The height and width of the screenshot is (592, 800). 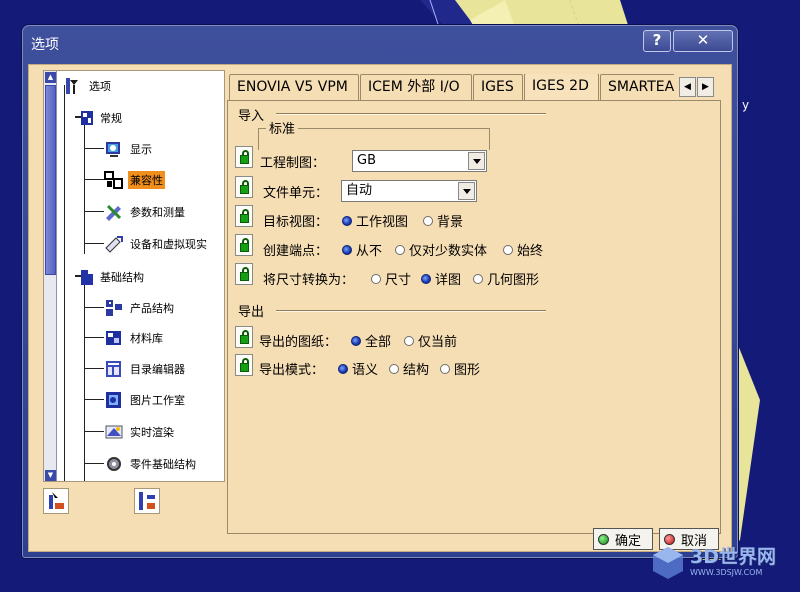 I want to click on cancel-icon, so click(x=669, y=539).